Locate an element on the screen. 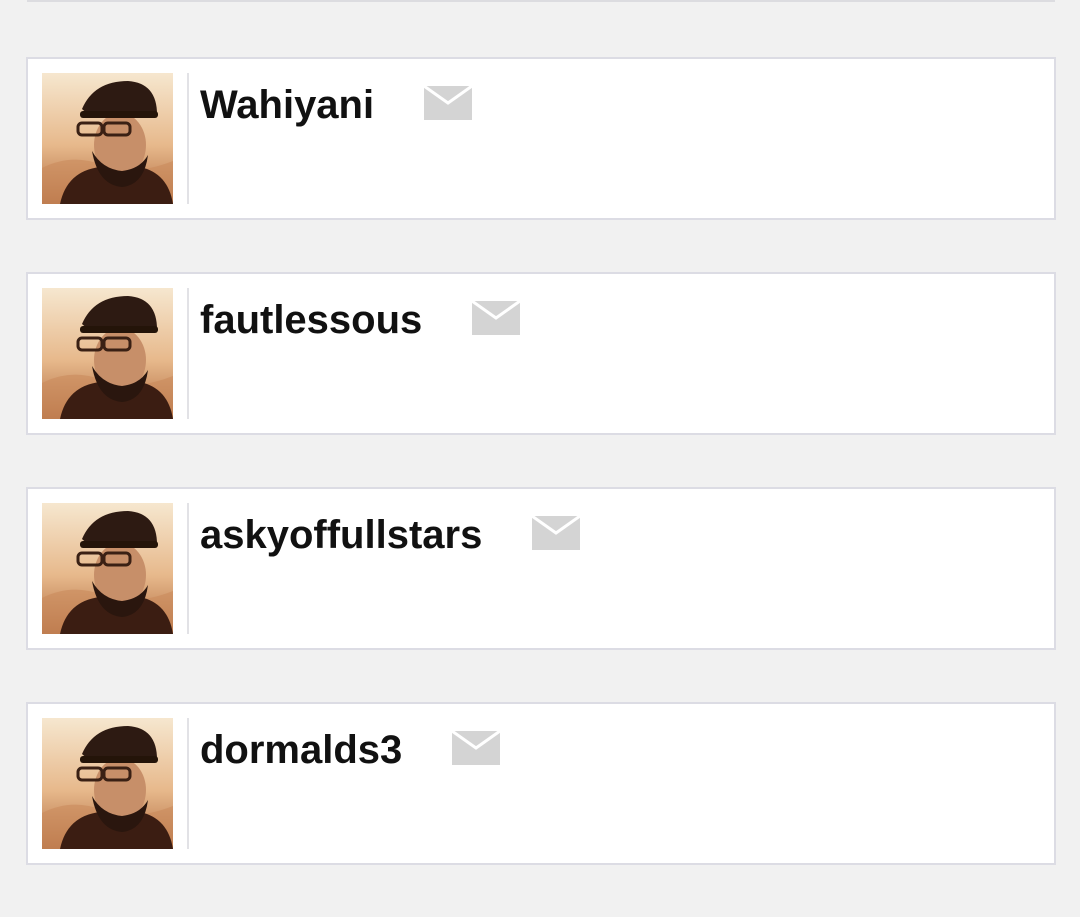 The height and width of the screenshot is (917, 1080). username-link: dormalds3 is located at coordinates (301, 750).